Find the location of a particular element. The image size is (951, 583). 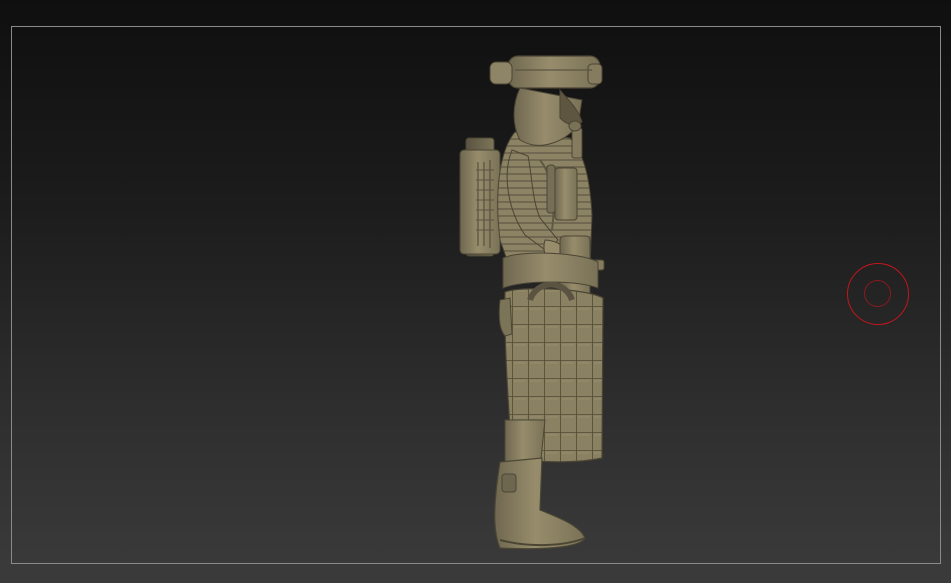

backpack is located at coordinates (480, 197).